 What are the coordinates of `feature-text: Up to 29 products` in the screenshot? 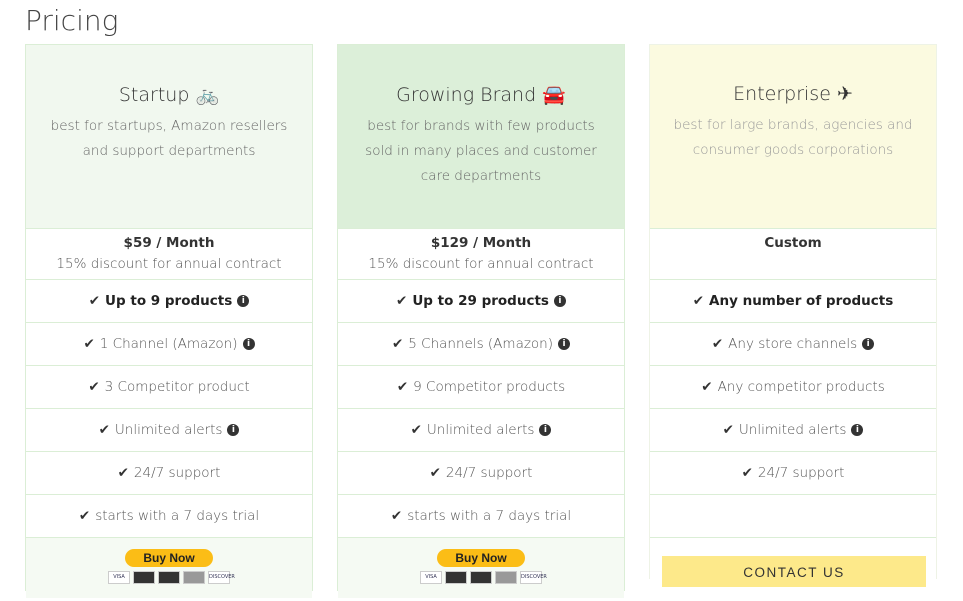 It's located at (480, 301).